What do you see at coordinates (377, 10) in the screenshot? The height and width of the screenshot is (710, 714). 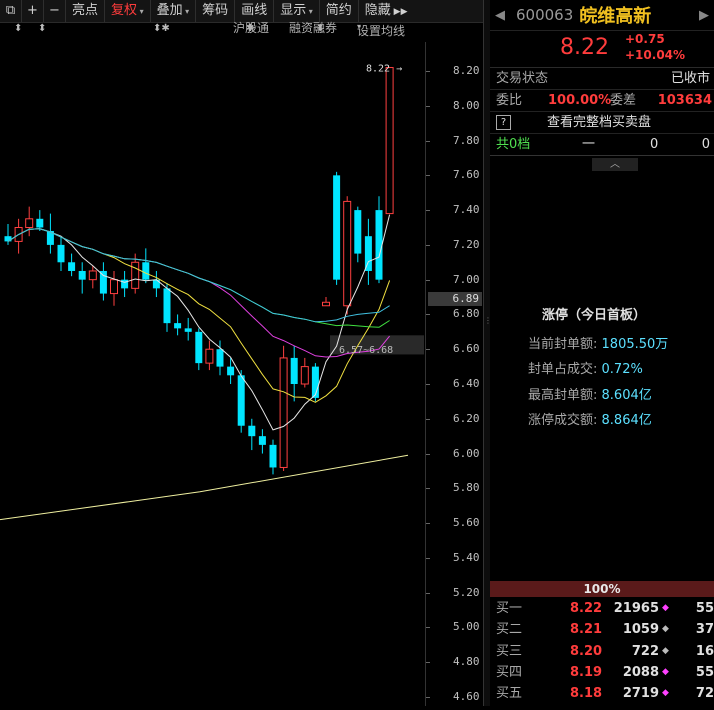 I see `hide-label: 隐藏` at bounding box center [377, 10].